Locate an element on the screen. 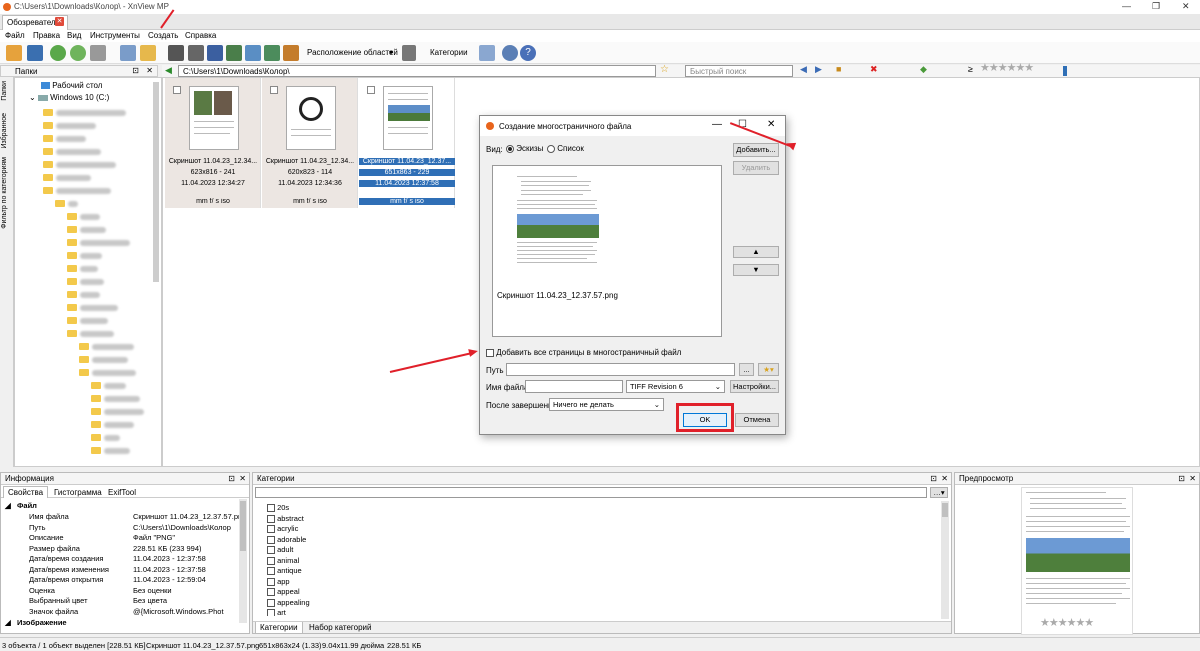 This screenshot has width=1200, height=651. rating-stars: ★★★★★★ is located at coordinates (1007, 67).